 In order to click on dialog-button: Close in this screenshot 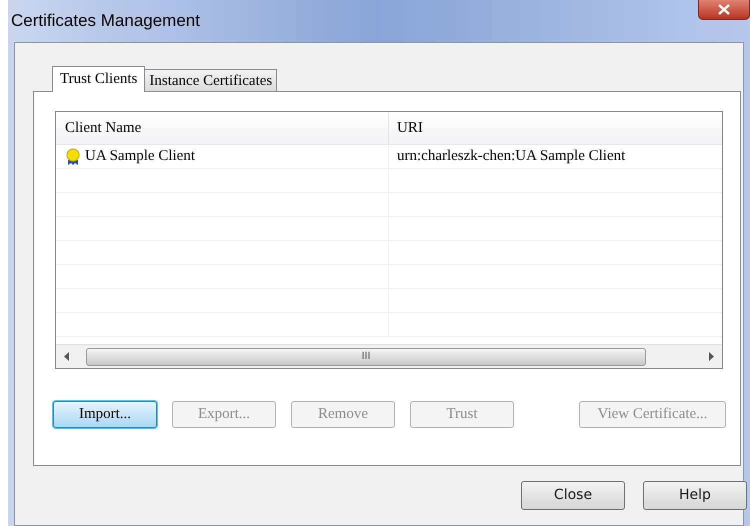, I will do `click(573, 495)`.